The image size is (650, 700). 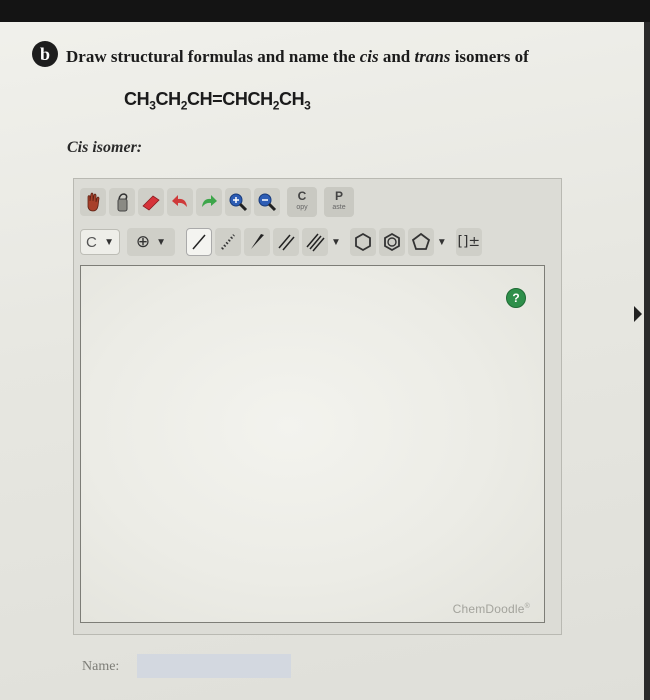 I want to click on bracket-button: []±, so click(x=468, y=242).